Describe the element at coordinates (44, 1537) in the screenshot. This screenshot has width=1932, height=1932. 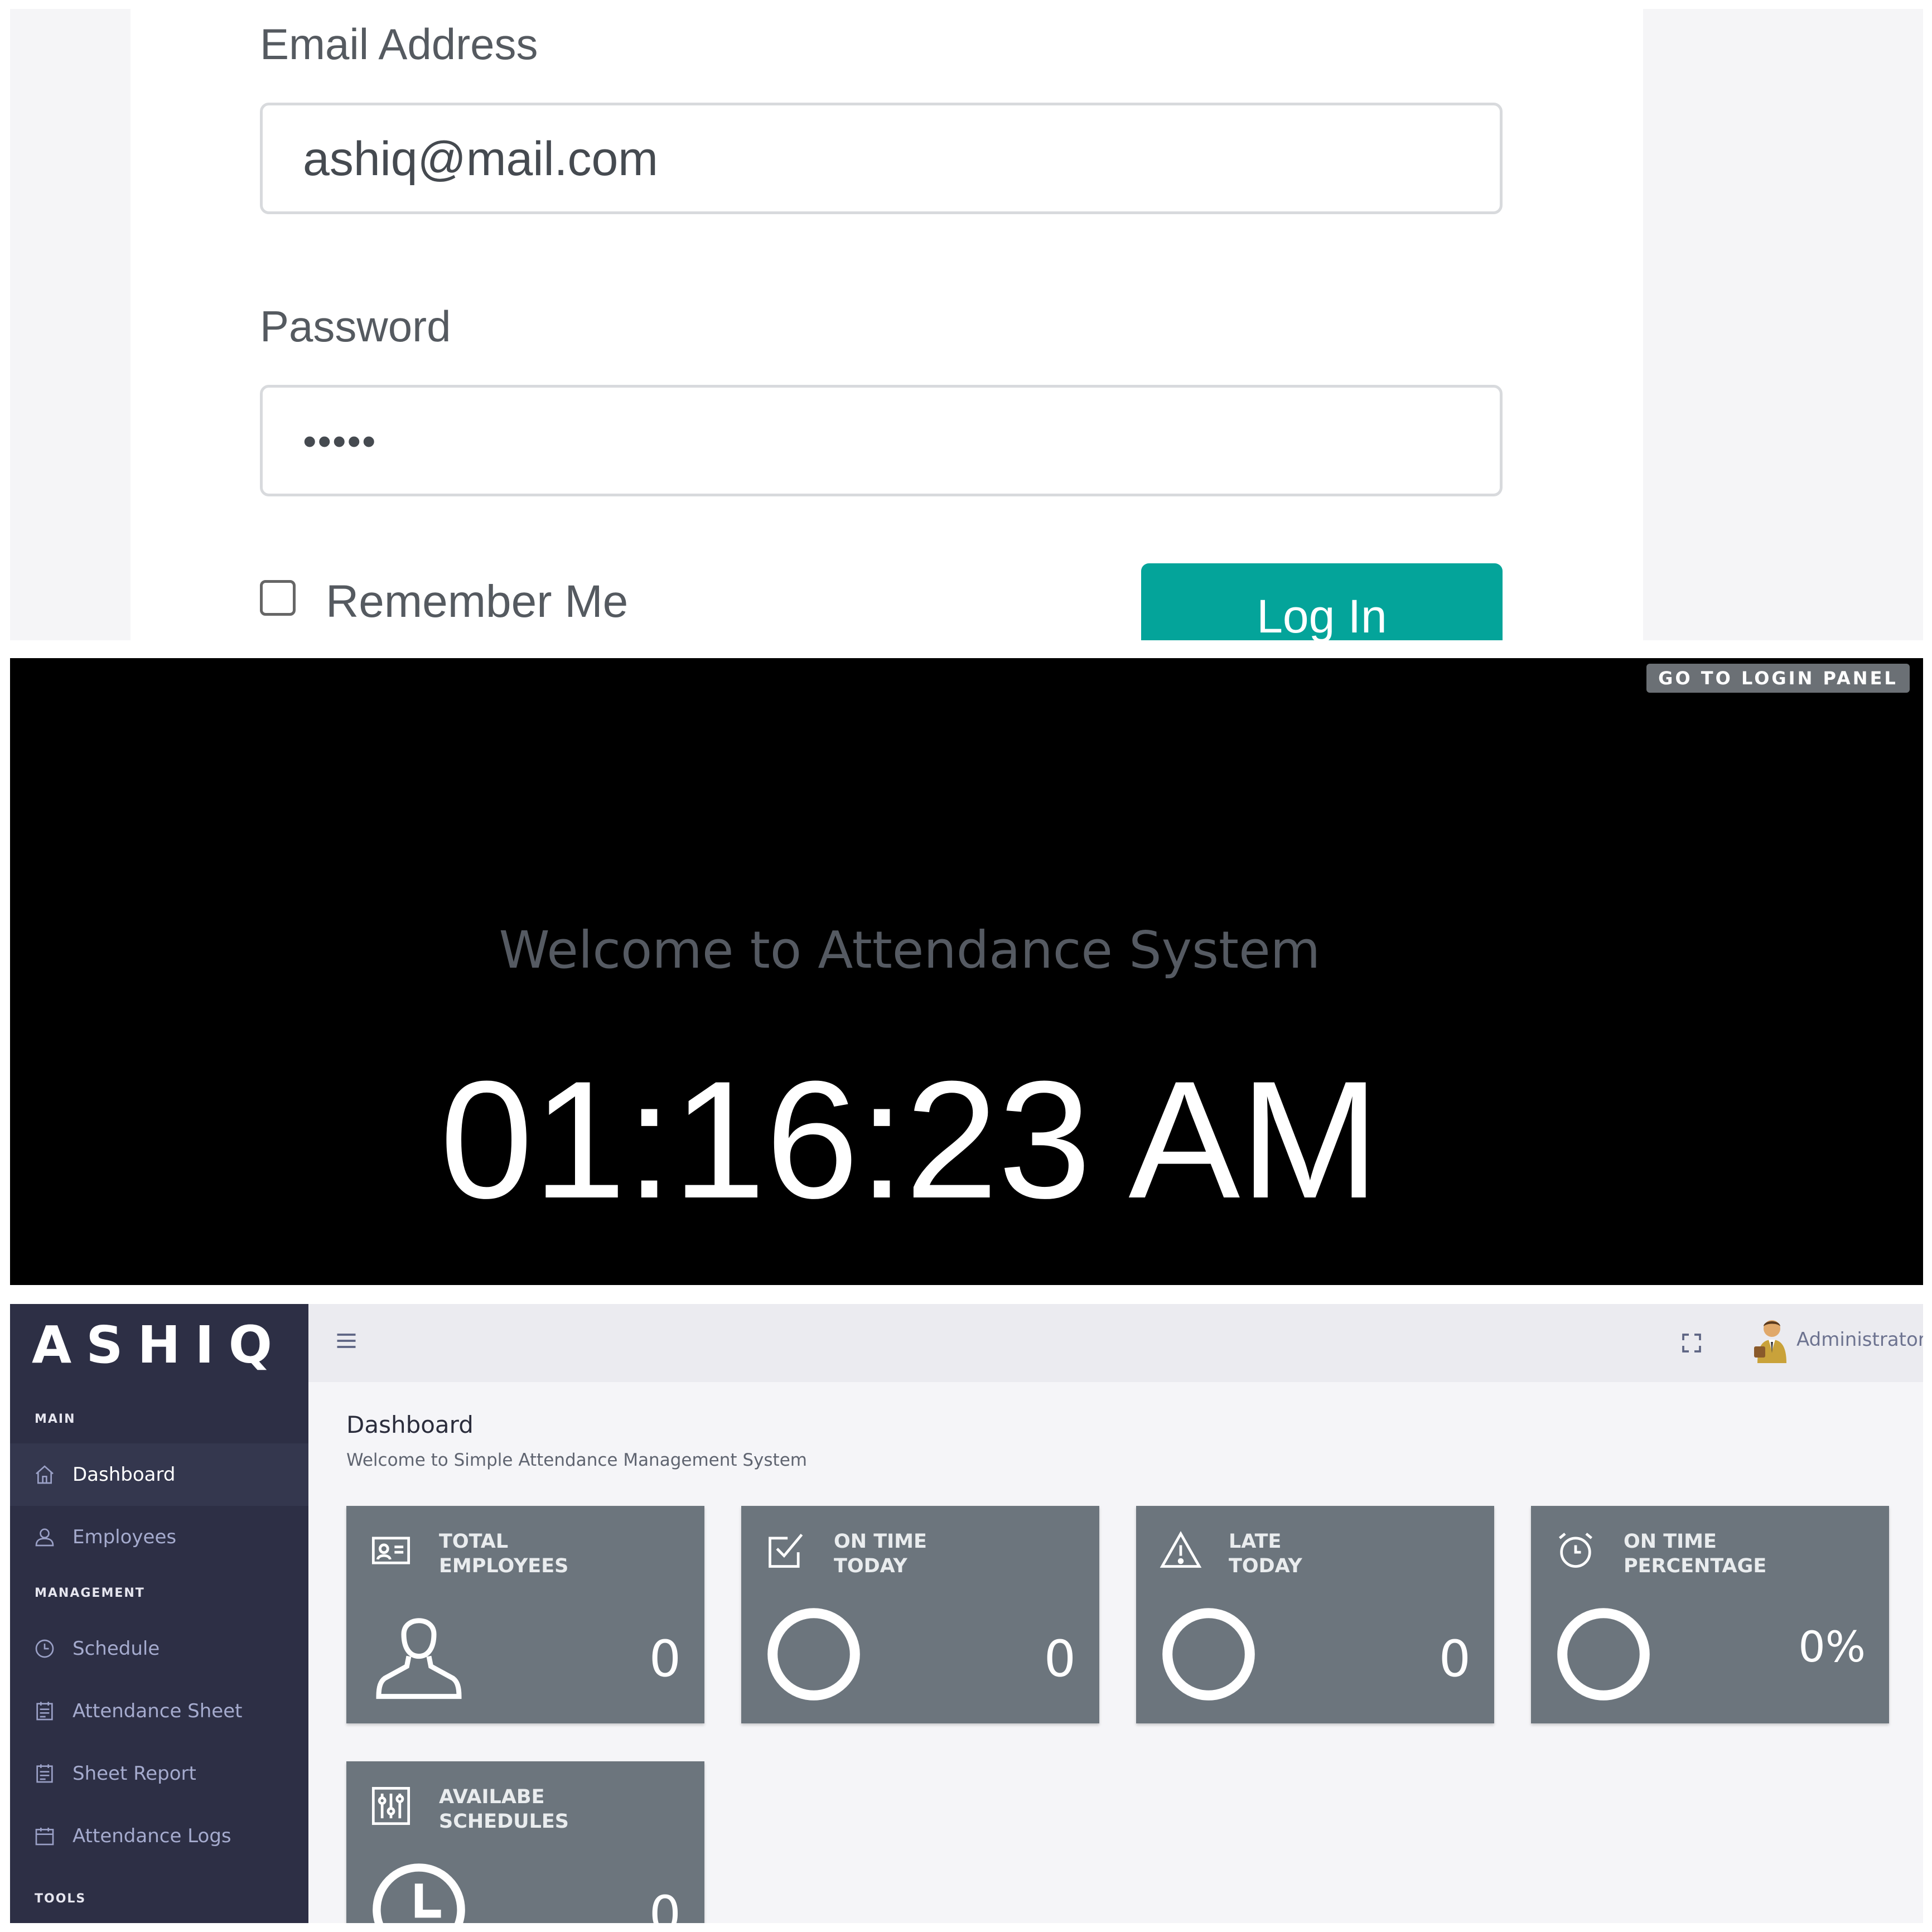
I see `user-icon` at that location.